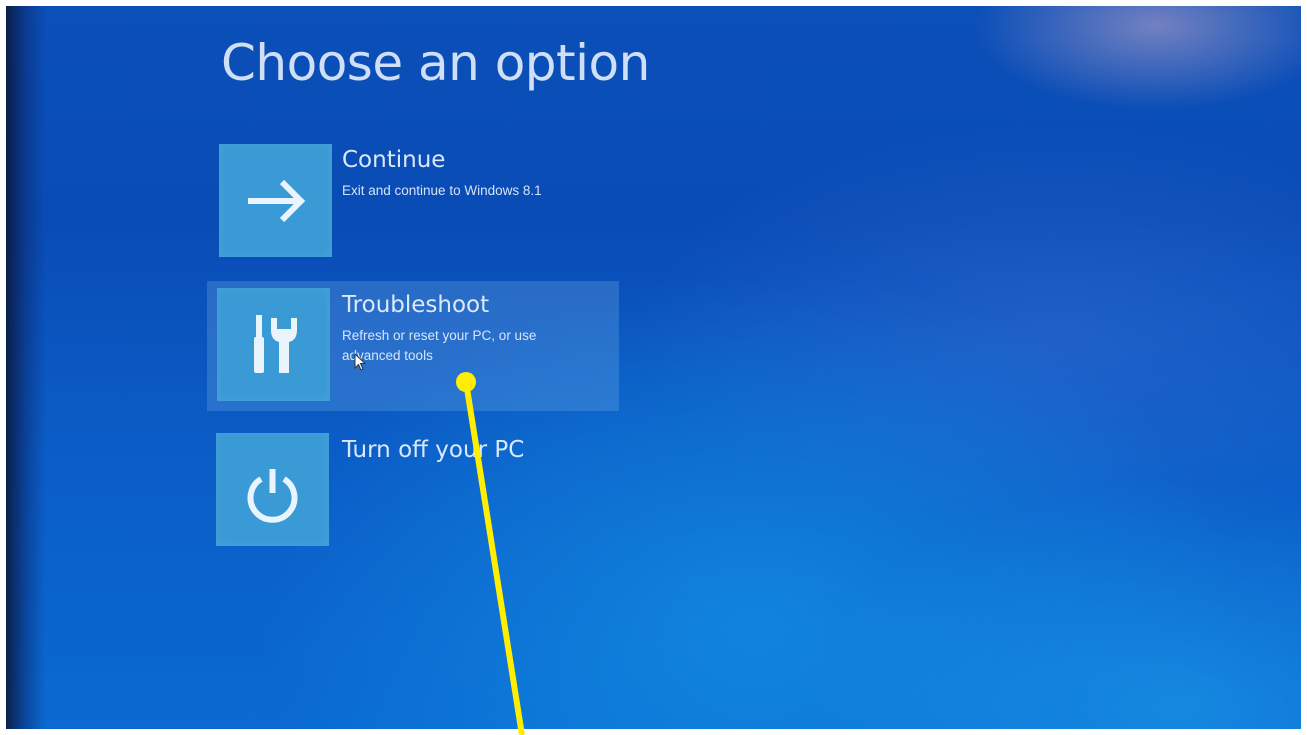  Describe the element at coordinates (435, 63) in the screenshot. I see `page-title: Choose an option` at that location.